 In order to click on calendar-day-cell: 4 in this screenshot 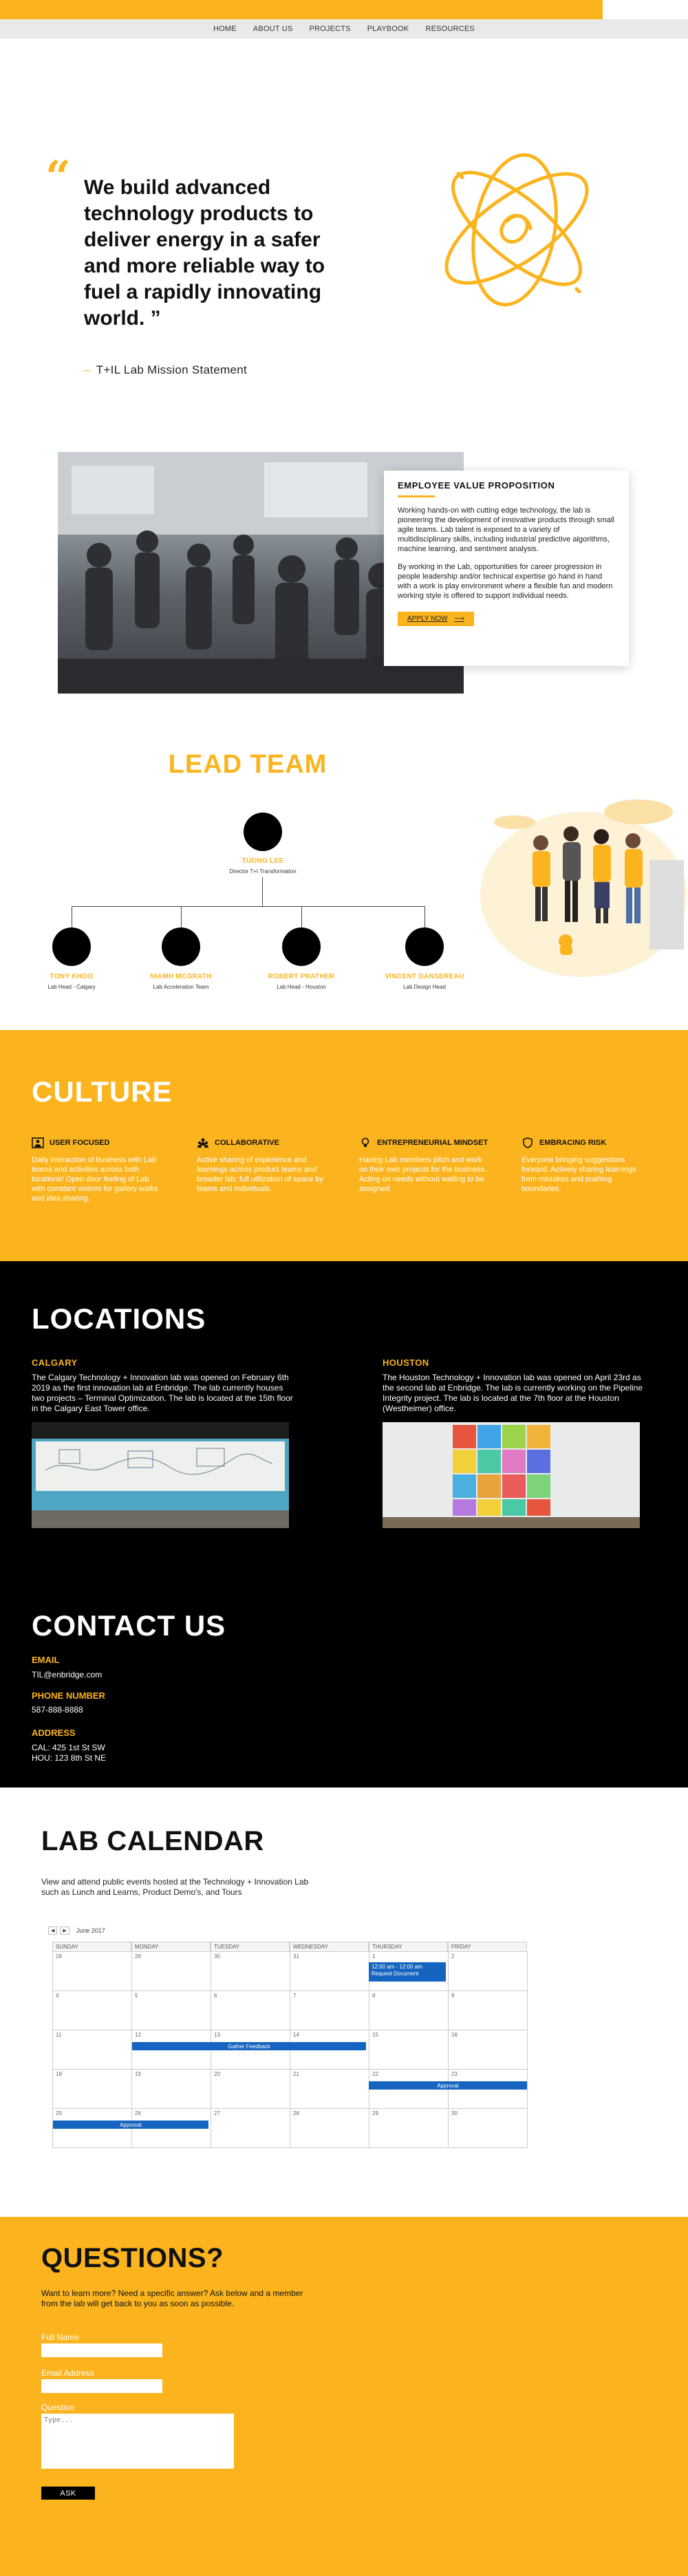, I will do `click(92, 2010)`.